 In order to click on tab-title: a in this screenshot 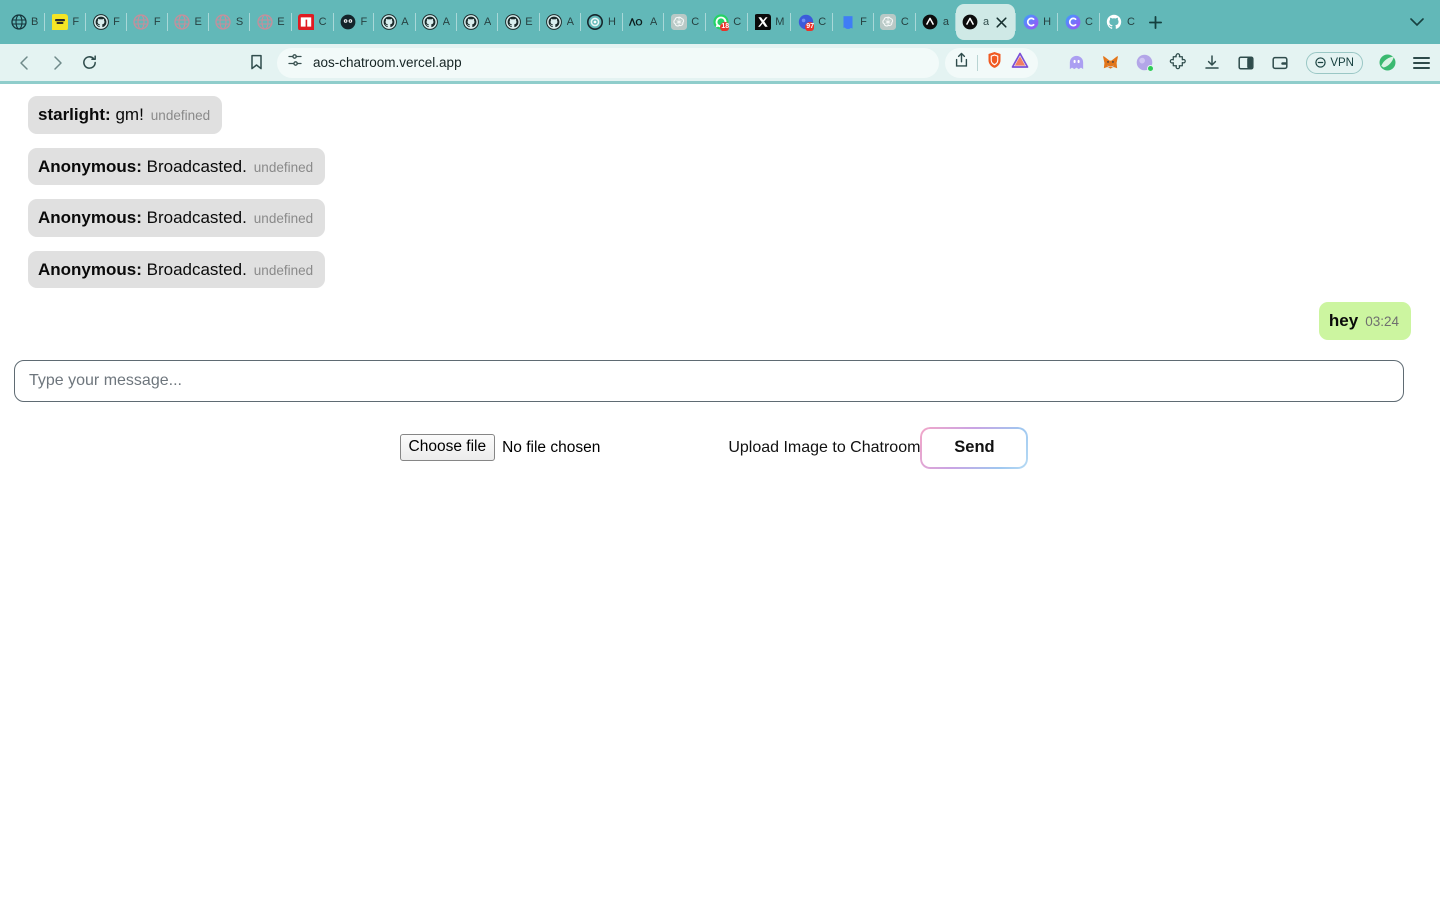, I will do `click(945, 22)`.